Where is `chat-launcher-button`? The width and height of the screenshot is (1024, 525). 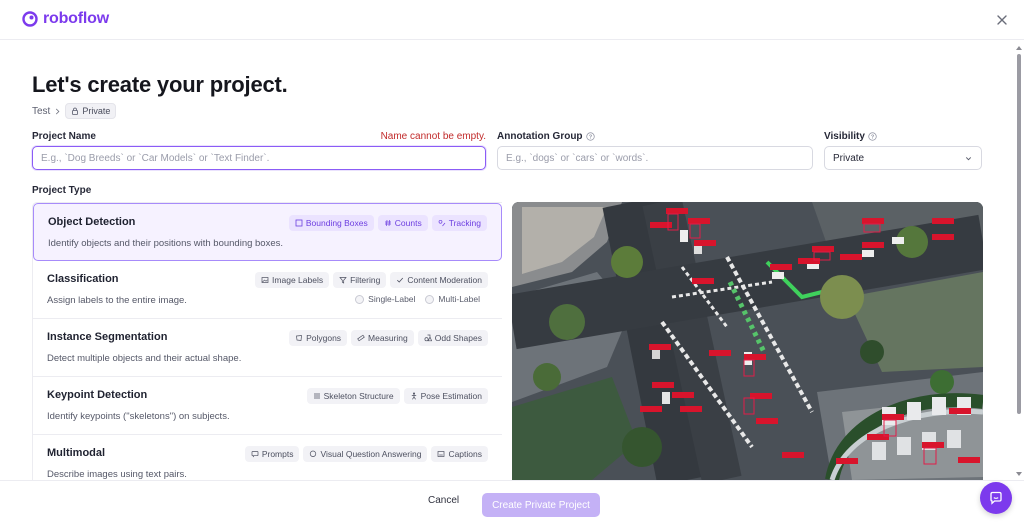 chat-launcher-button is located at coordinates (996, 498).